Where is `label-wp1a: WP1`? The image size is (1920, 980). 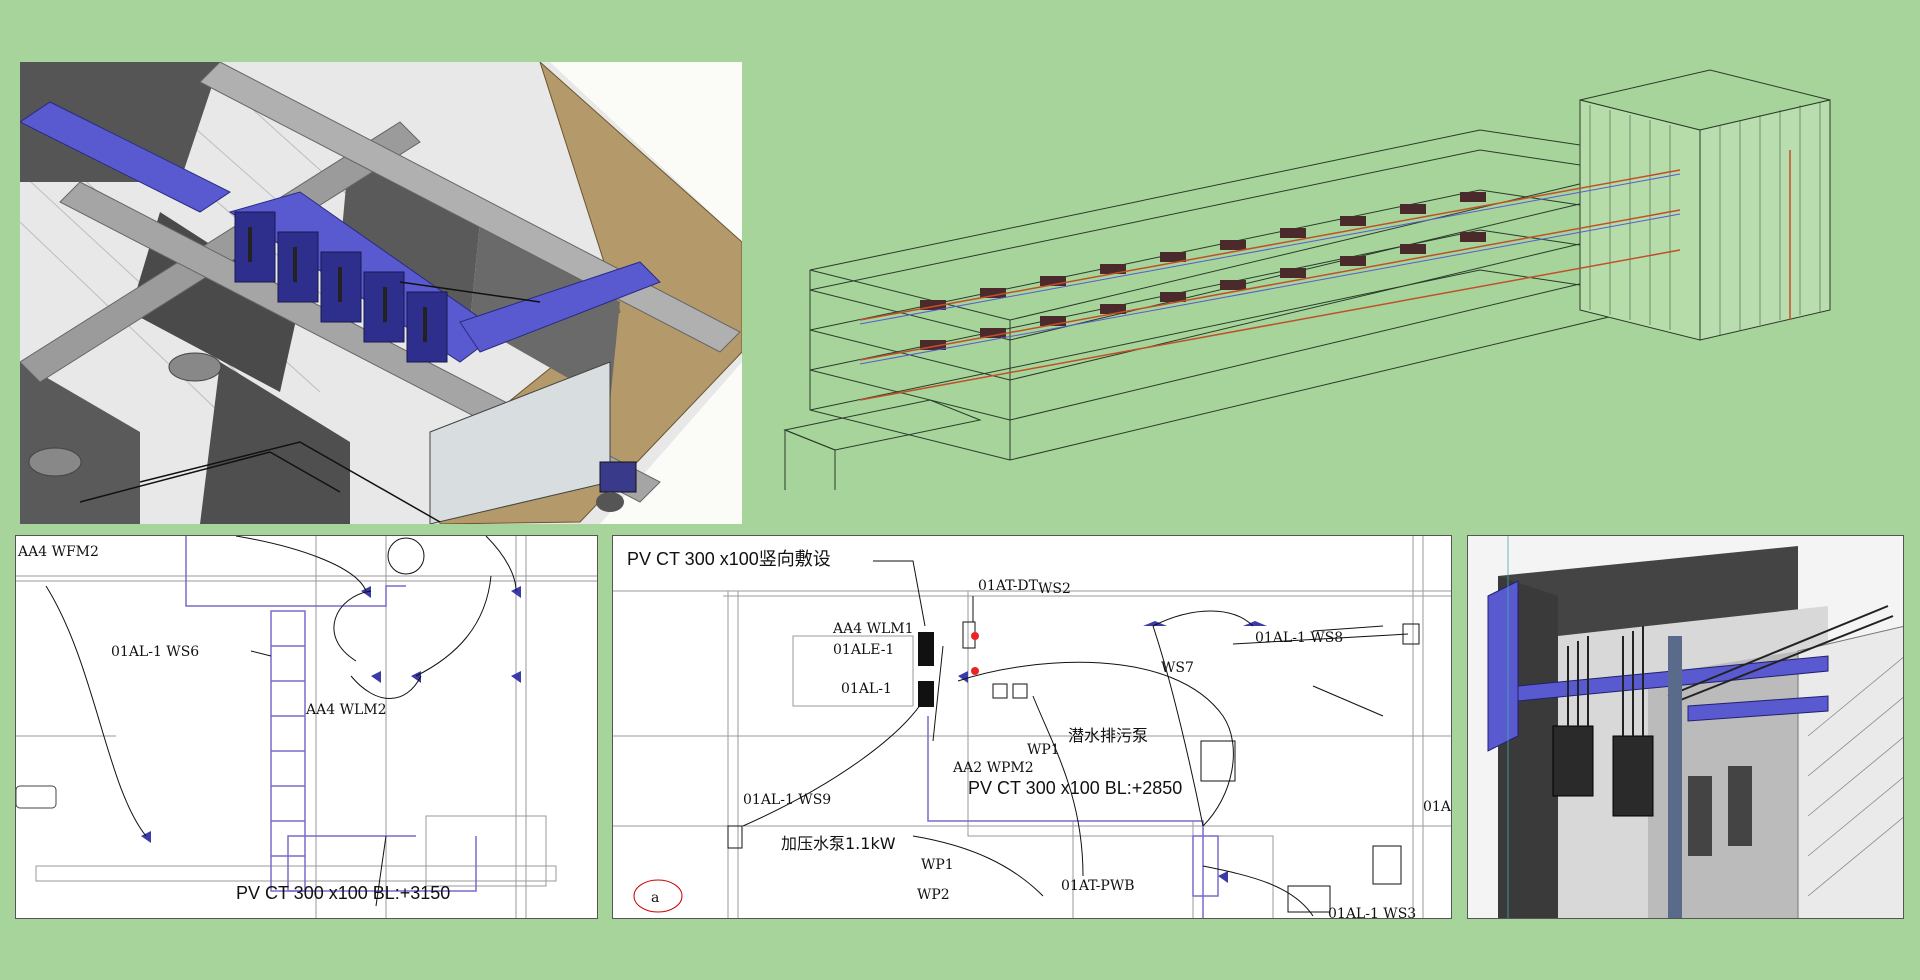 label-wp1a: WP1 is located at coordinates (1043, 750).